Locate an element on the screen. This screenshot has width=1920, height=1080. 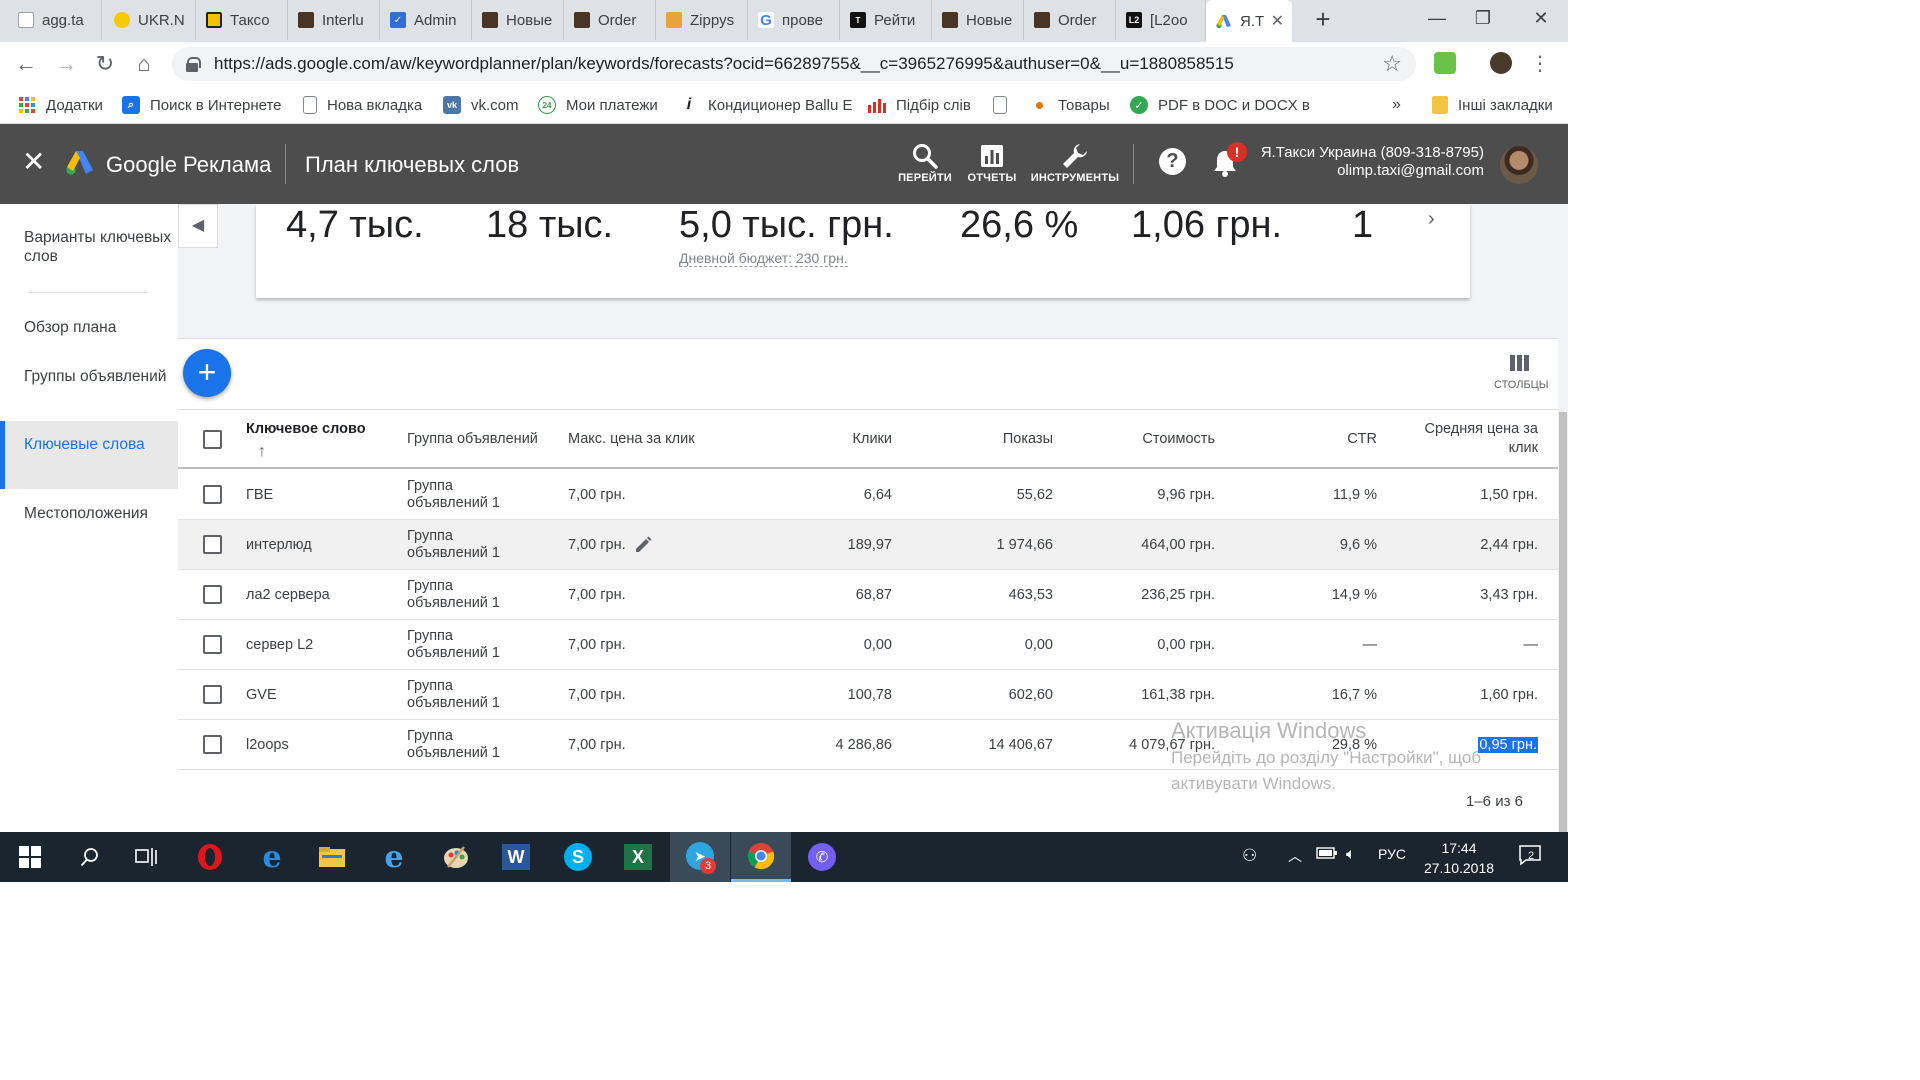
people-icon: ⚇ is located at coordinates (1249, 856).